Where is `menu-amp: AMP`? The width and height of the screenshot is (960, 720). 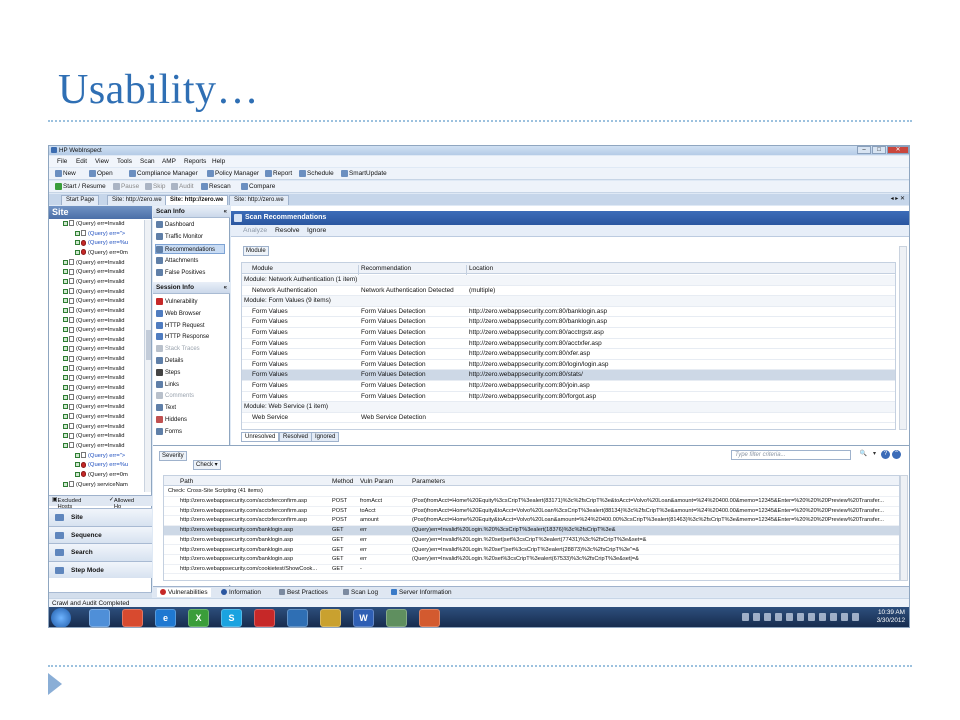 menu-amp: AMP is located at coordinates (169, 161).